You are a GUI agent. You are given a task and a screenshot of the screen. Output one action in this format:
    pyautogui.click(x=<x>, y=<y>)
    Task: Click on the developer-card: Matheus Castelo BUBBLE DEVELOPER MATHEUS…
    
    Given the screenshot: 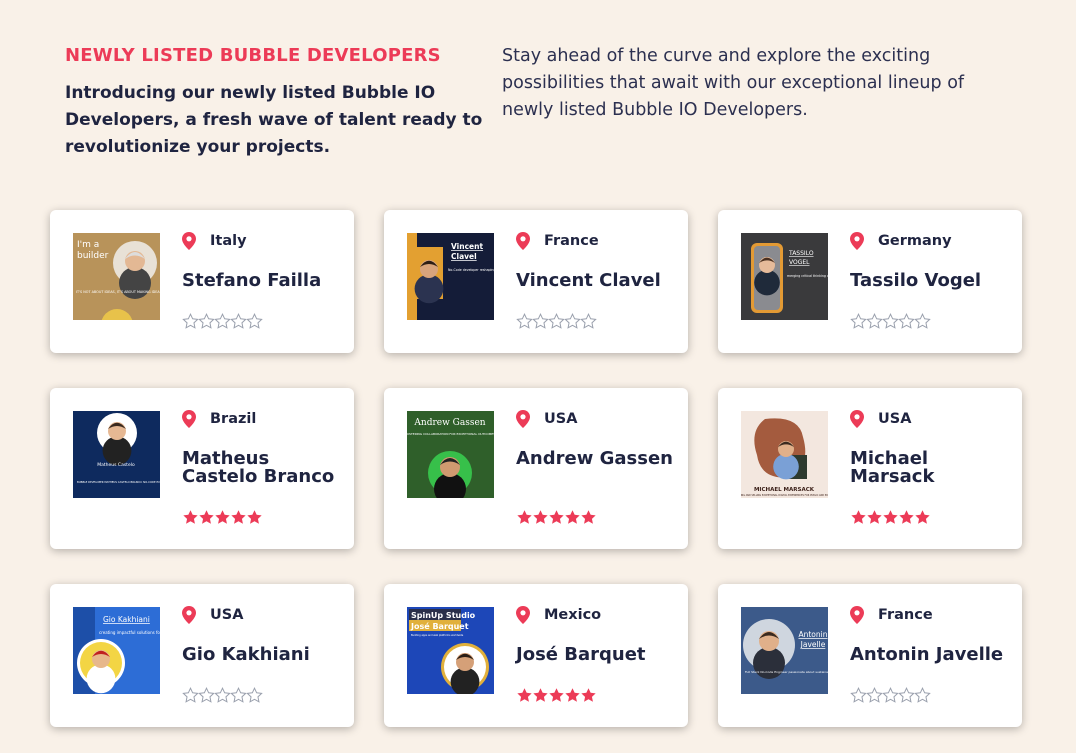 What is the action you would take?
    pyautogui.click(x=202, y=468)
    